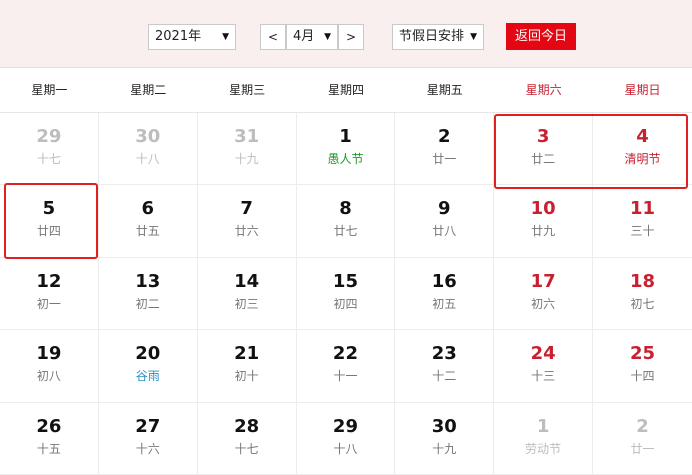 The image size is (692, 475). I want to click on day-number: 23, so click(444, 354).